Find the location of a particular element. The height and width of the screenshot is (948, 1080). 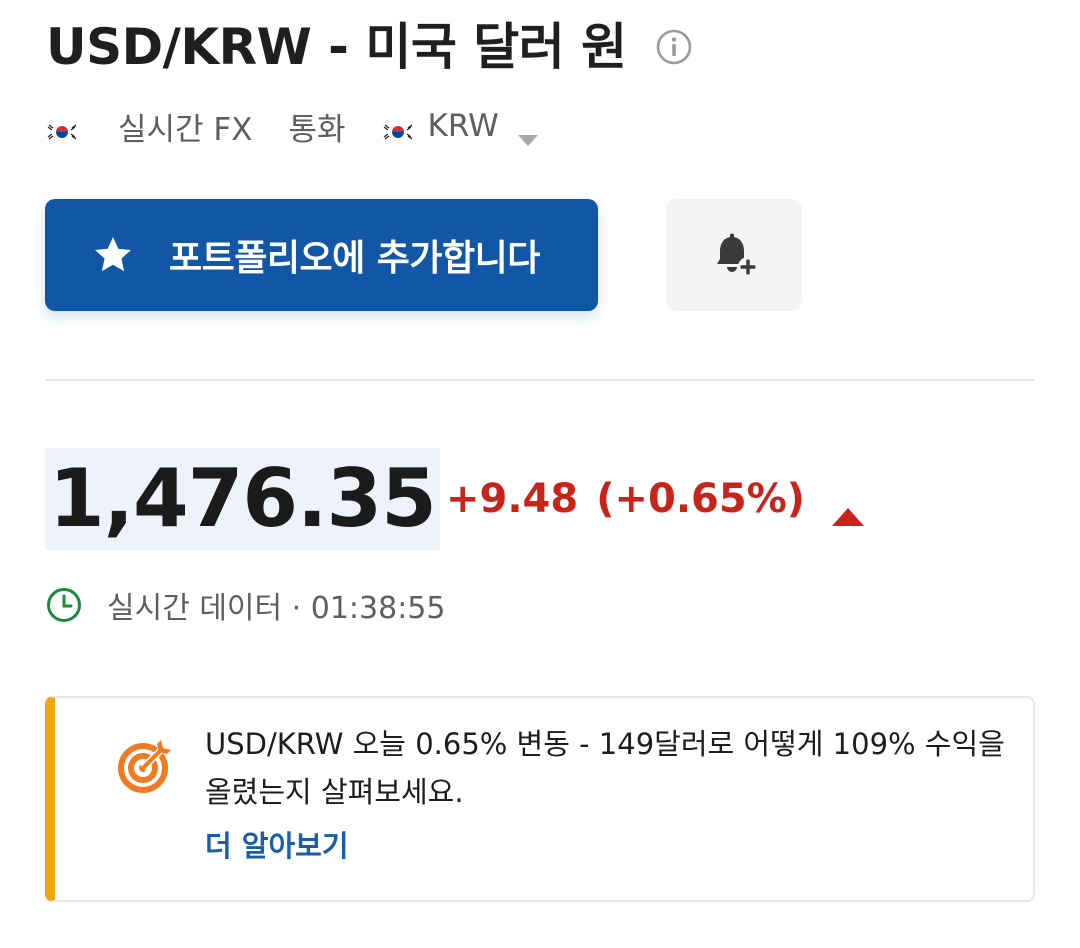

star-icon is located at coordinates (113, 255).